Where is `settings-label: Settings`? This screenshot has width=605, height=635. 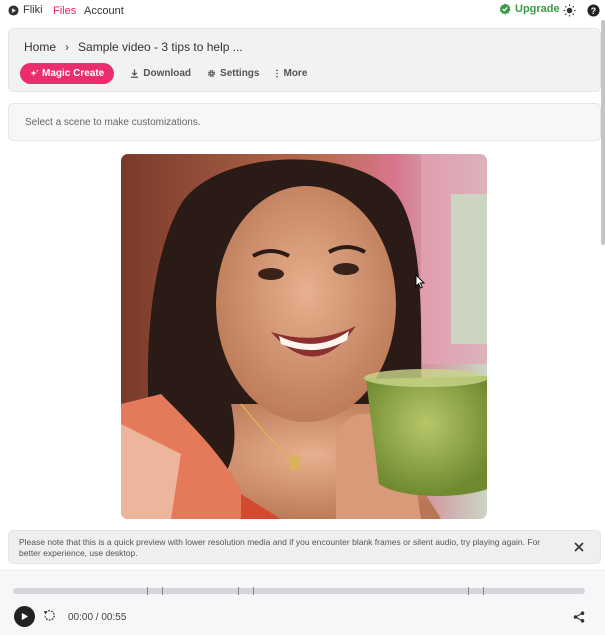
settings-label: Settings is located at coordinates (240, 73).